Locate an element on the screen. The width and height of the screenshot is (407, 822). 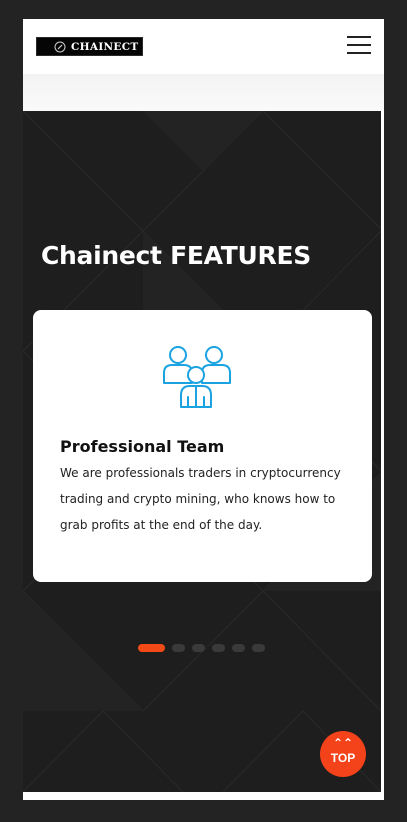
chain-link-icon is located at coordinates (60, 46).